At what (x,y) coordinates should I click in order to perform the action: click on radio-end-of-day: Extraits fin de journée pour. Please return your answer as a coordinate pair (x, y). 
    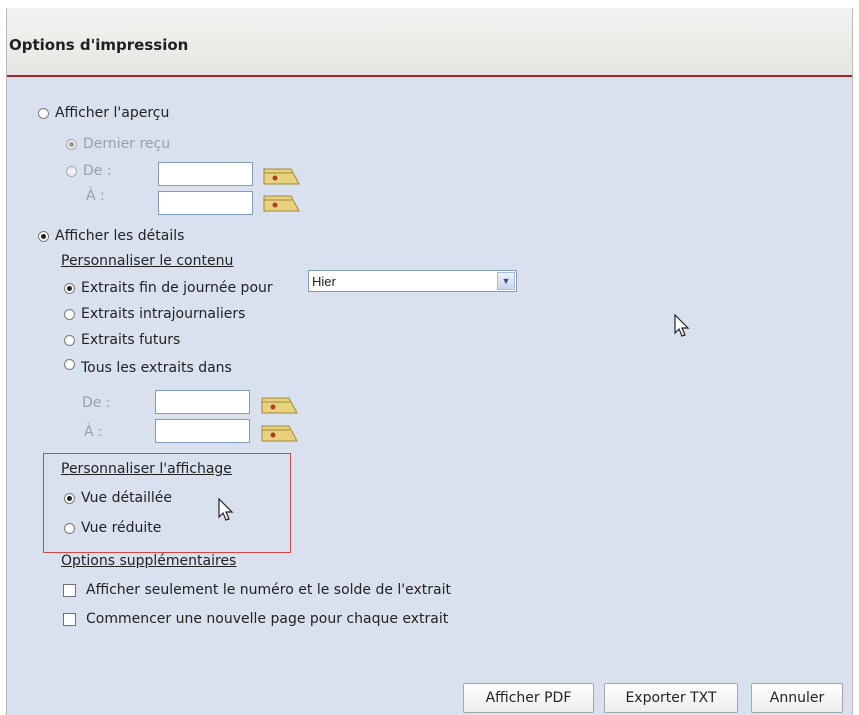
    Looking at the image, I should click on (168, 288).